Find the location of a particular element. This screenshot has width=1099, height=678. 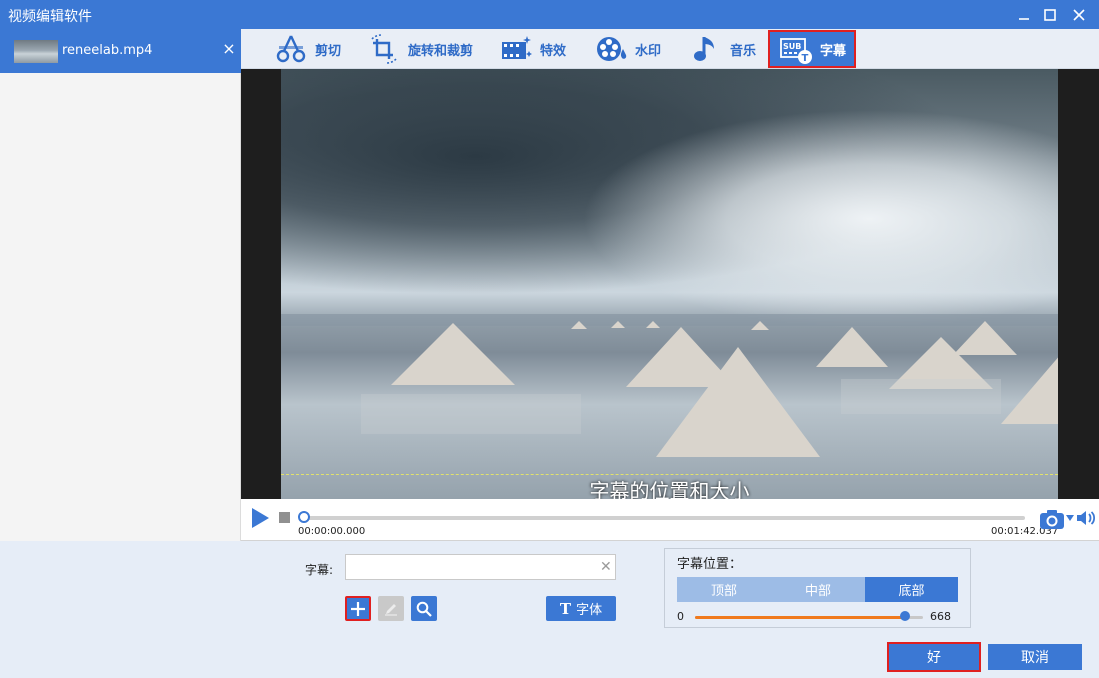

tab-music-label: 音乐 is located at coordinates (743, 51).